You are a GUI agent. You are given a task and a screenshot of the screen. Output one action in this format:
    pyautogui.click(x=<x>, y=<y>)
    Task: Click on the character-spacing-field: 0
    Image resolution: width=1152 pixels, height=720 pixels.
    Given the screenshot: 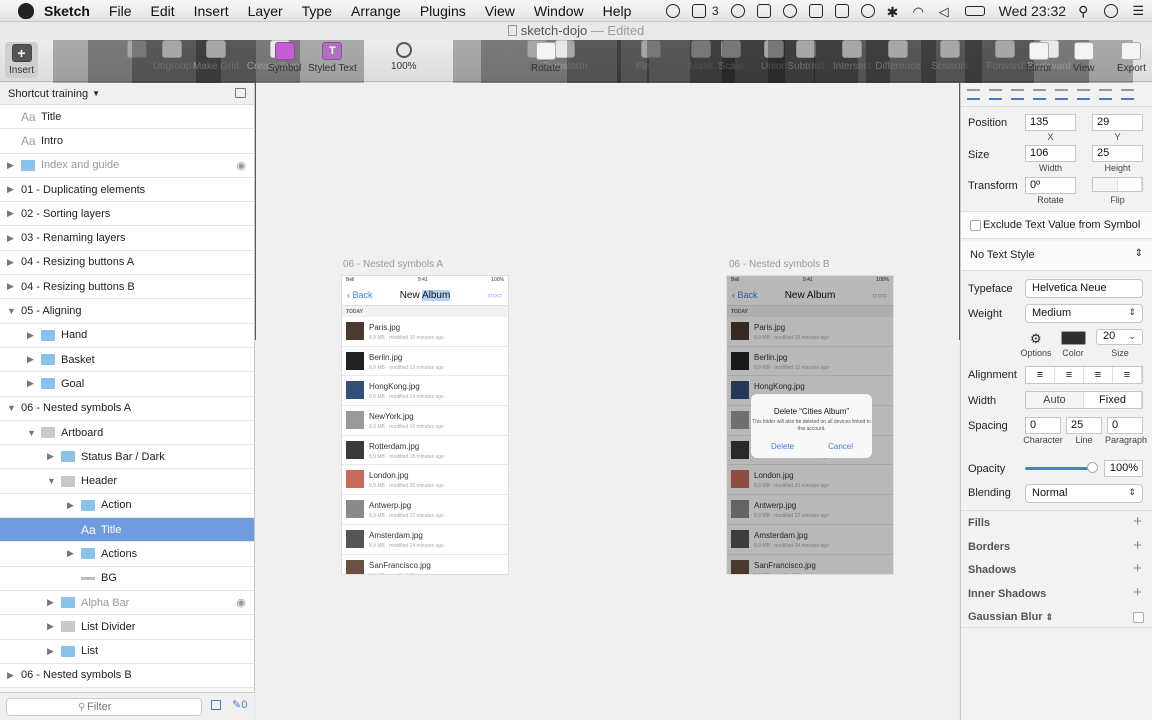 What is the action you would take?
    pyautogui.click(x=1043, y=425)
    